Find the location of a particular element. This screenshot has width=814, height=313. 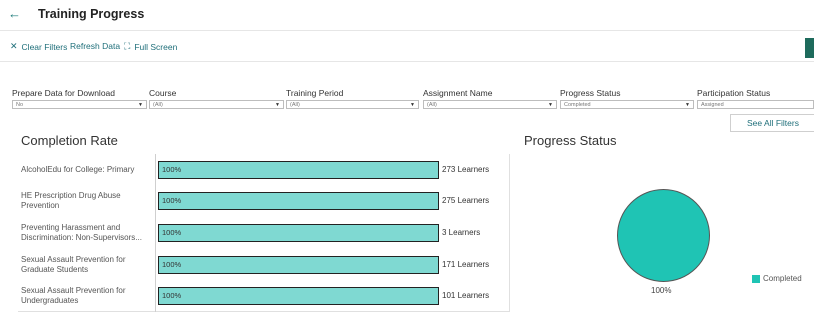

filter-participation-status: Participation Status Assigned is located at coordinates (755, 98).